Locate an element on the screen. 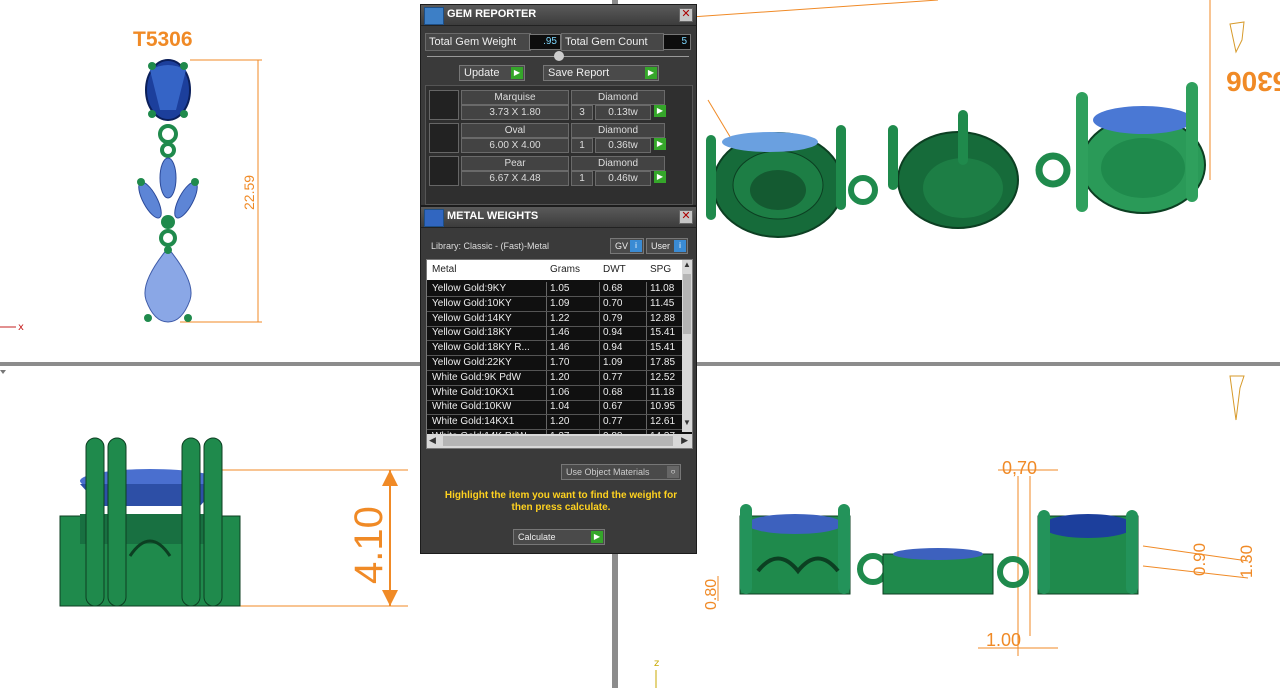  dwt-value: 0.67 is located at coordinates (613, 407).